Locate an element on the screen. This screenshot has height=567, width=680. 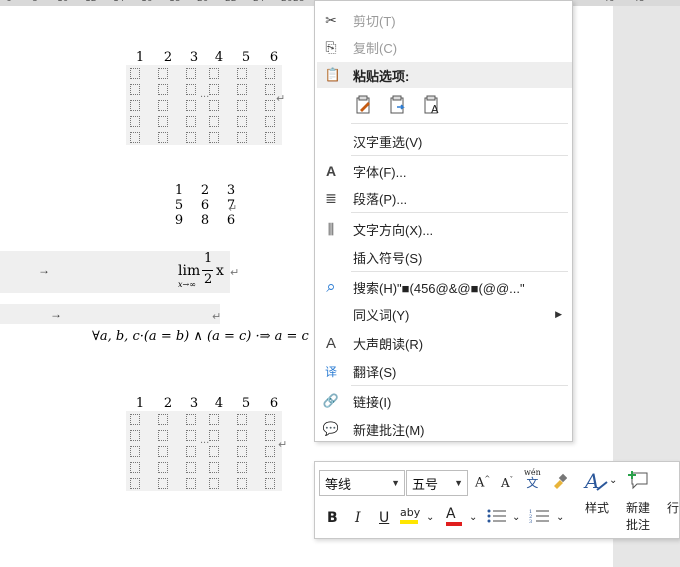
bullets-button is located at coordinates (497, 518).